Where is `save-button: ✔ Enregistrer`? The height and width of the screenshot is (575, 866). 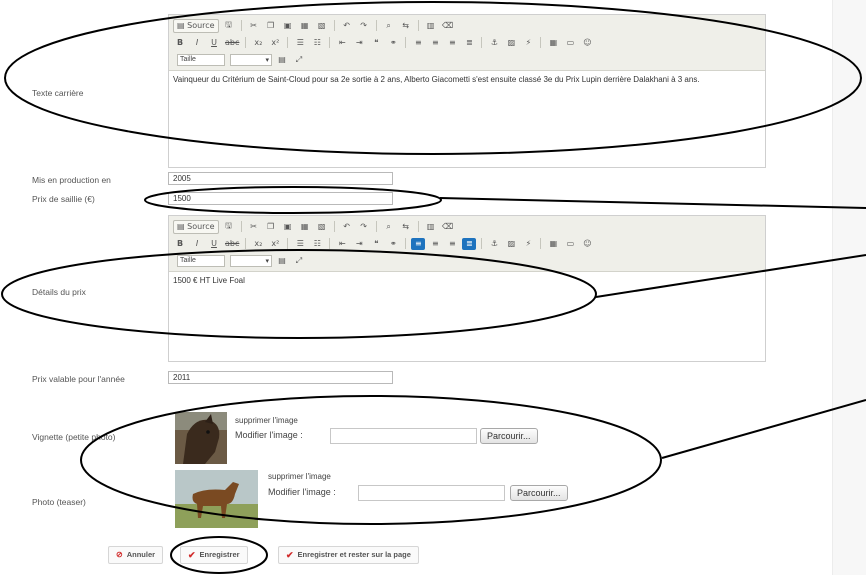
save-button: ✔ Enregistrer is located at coordinates (214, 555).